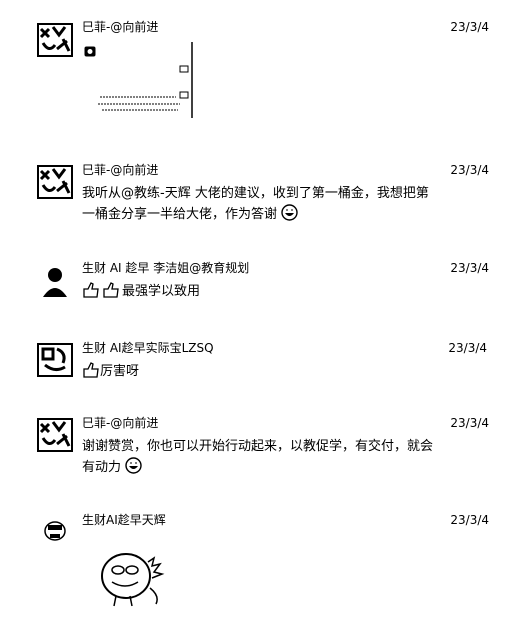 The image size is (532, 621). I want to click on person-avatar-icon, so click(55, 282).